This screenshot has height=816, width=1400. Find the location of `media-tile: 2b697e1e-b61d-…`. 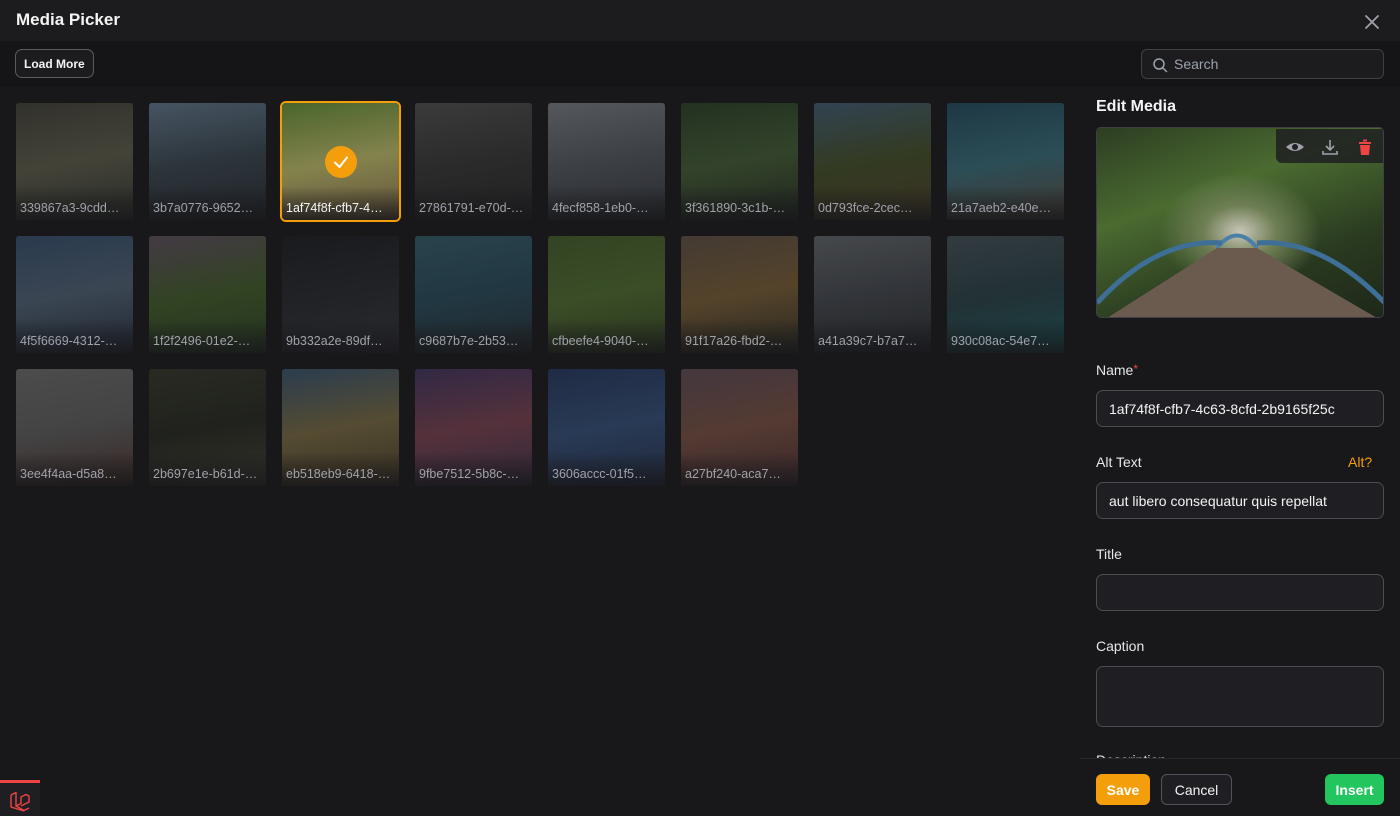

media-tile: 2b697e1e-b61d-… is located at coordinates (207, 427).